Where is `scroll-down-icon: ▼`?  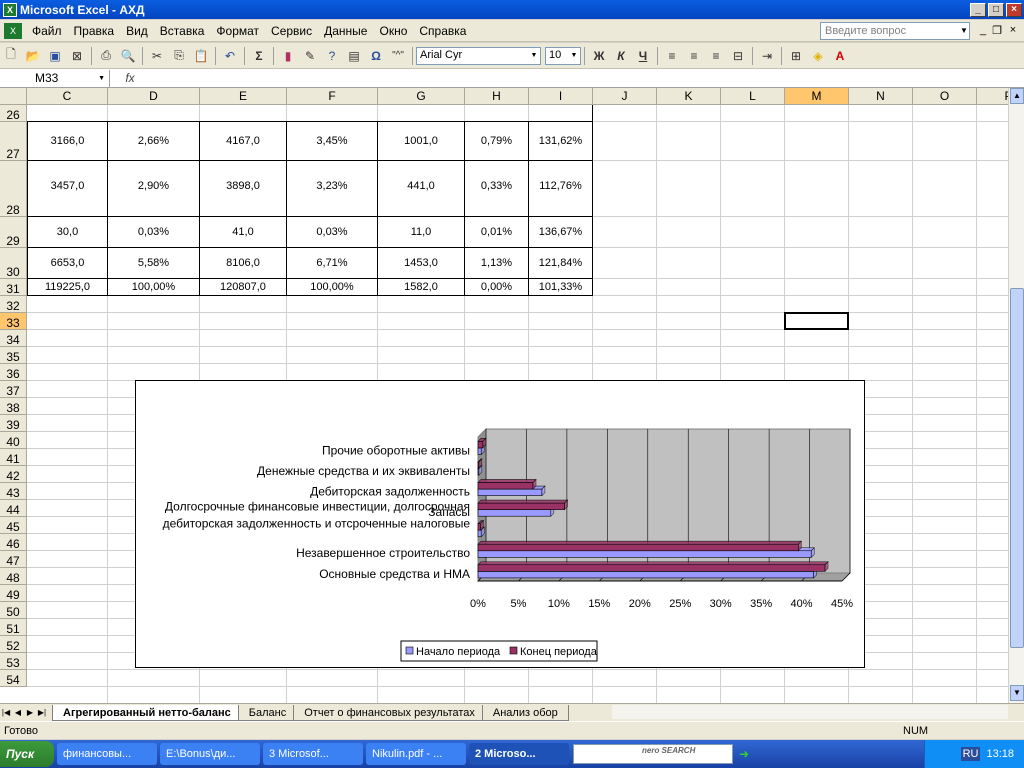 scroll-down-icon: ▼ is located at coordinates (1017, 693).